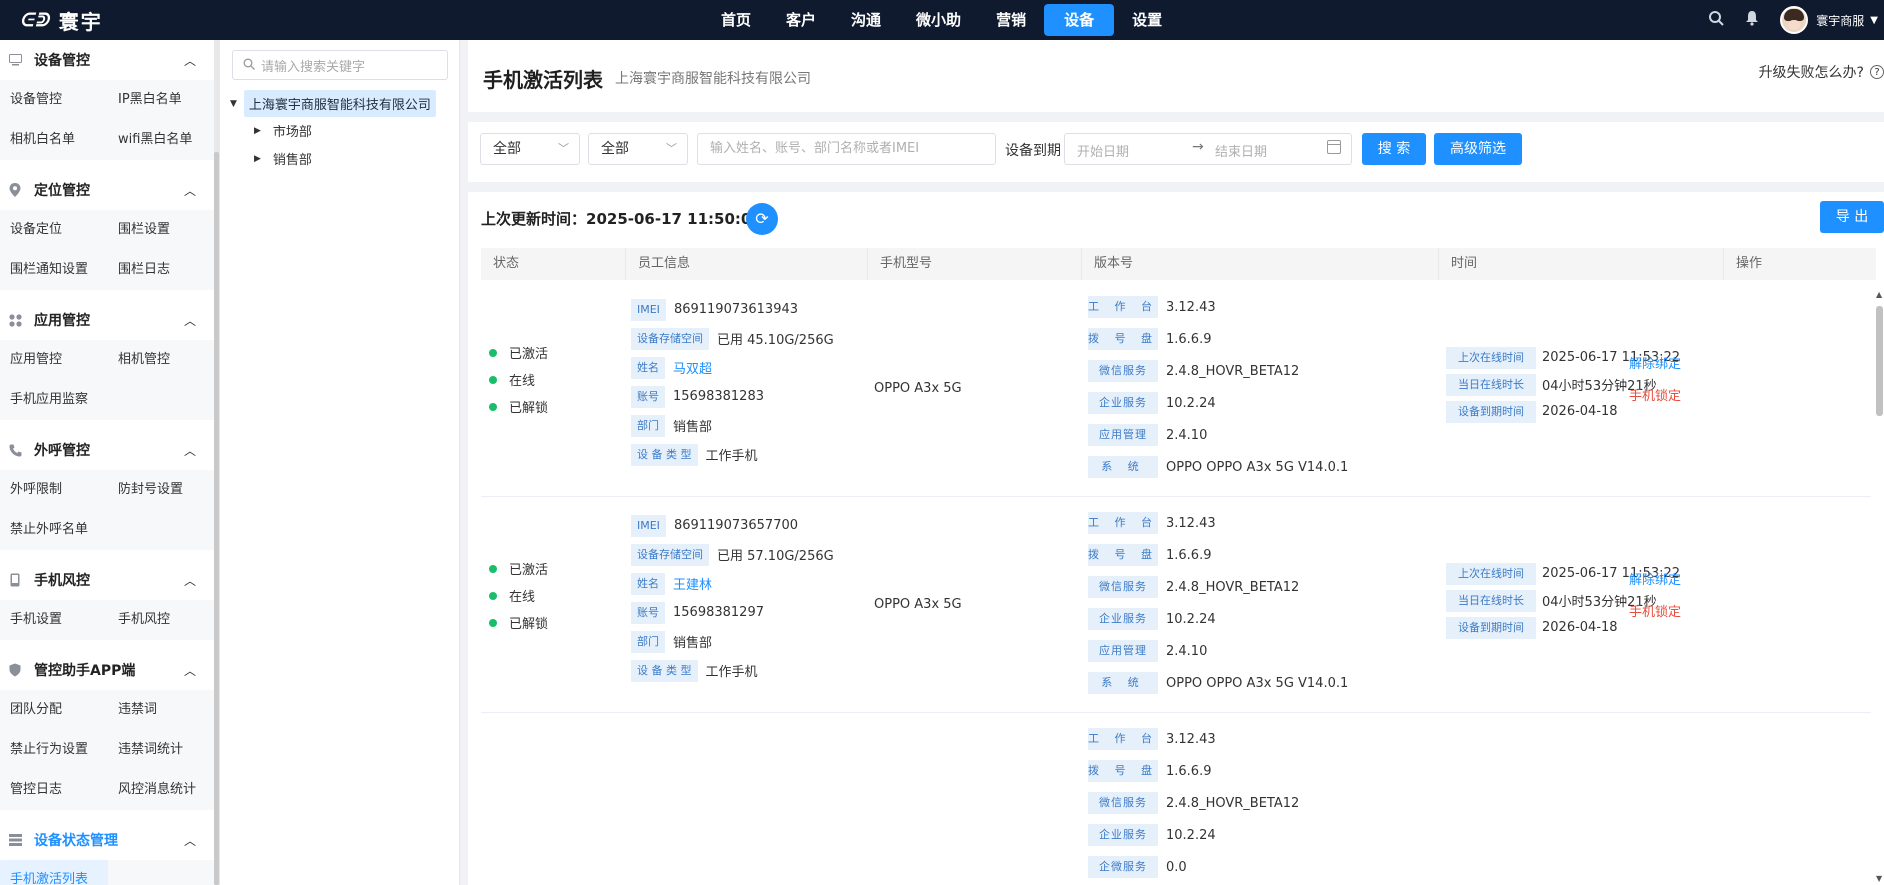  What do you see at coordinates (54, 490) in the screenshot?
I see `menu-item-outbound-limit: 外呼限制` at bounding box center [54, 490].